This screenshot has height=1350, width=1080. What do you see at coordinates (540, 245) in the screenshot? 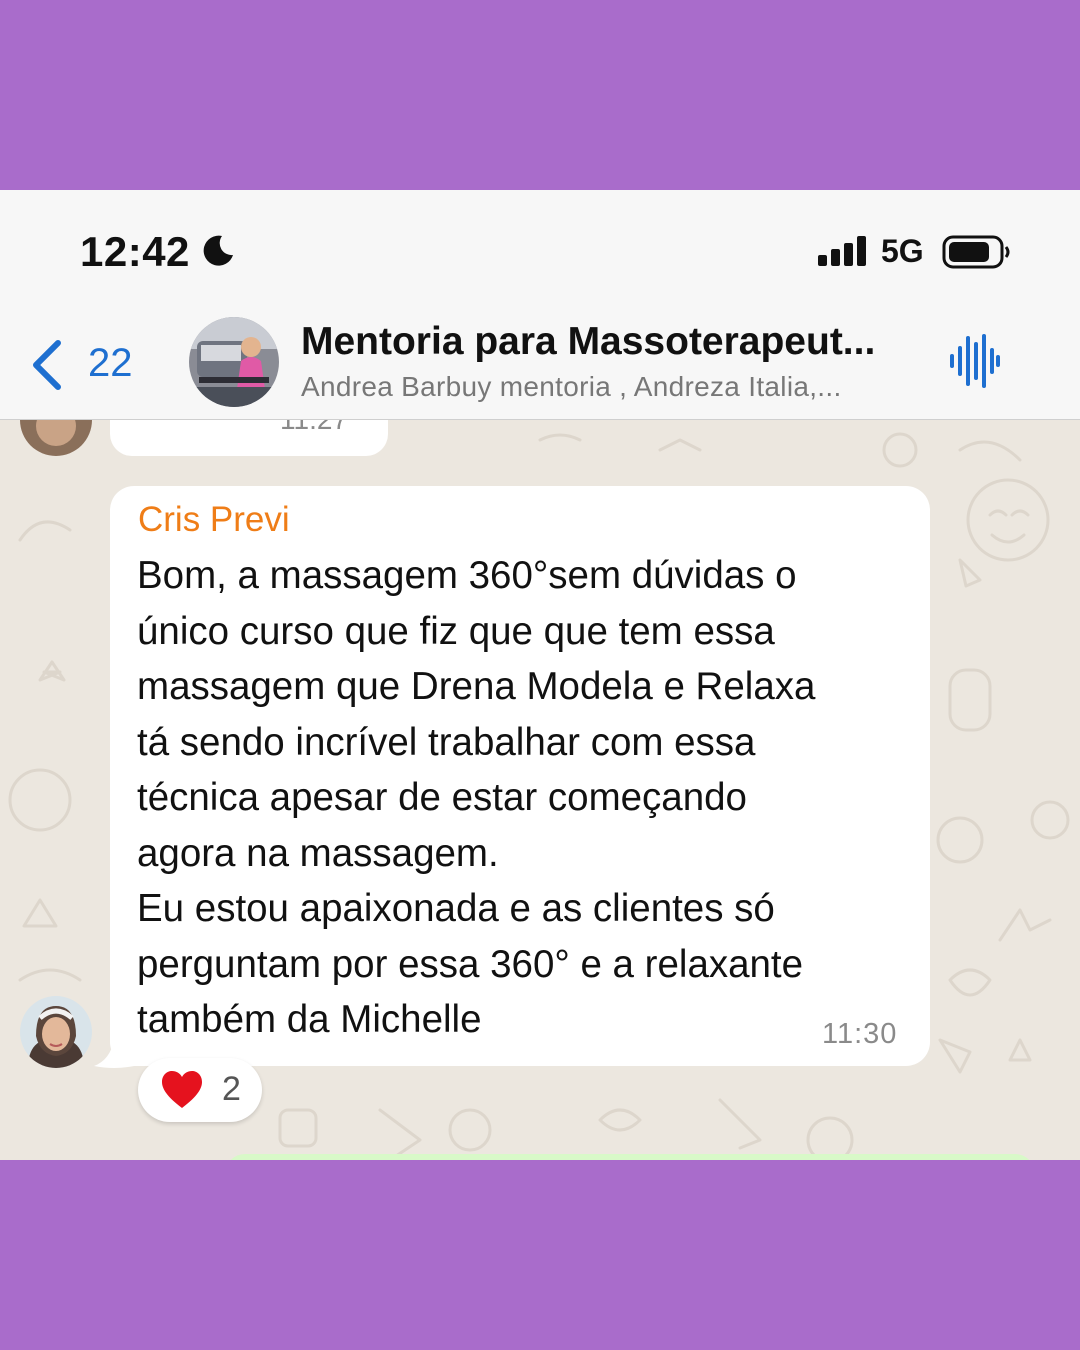
I see `status-bar: 12:42 5G` at bounding box center [540, 245].